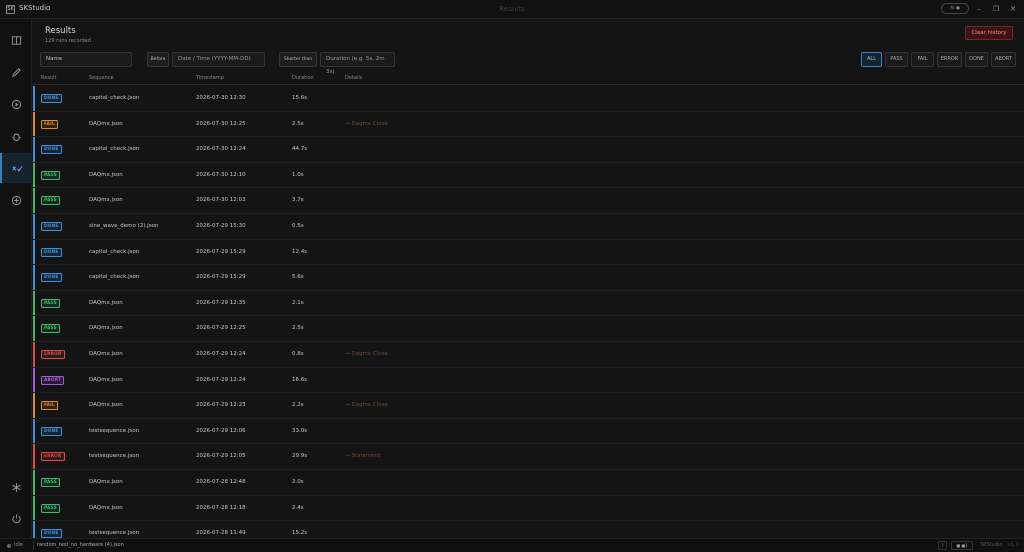  What do you see at coordinates (528, 34) in the screenshot?
I see `results-header: Results 129 runs recorded Clear history` at bounding box center [528, 34].